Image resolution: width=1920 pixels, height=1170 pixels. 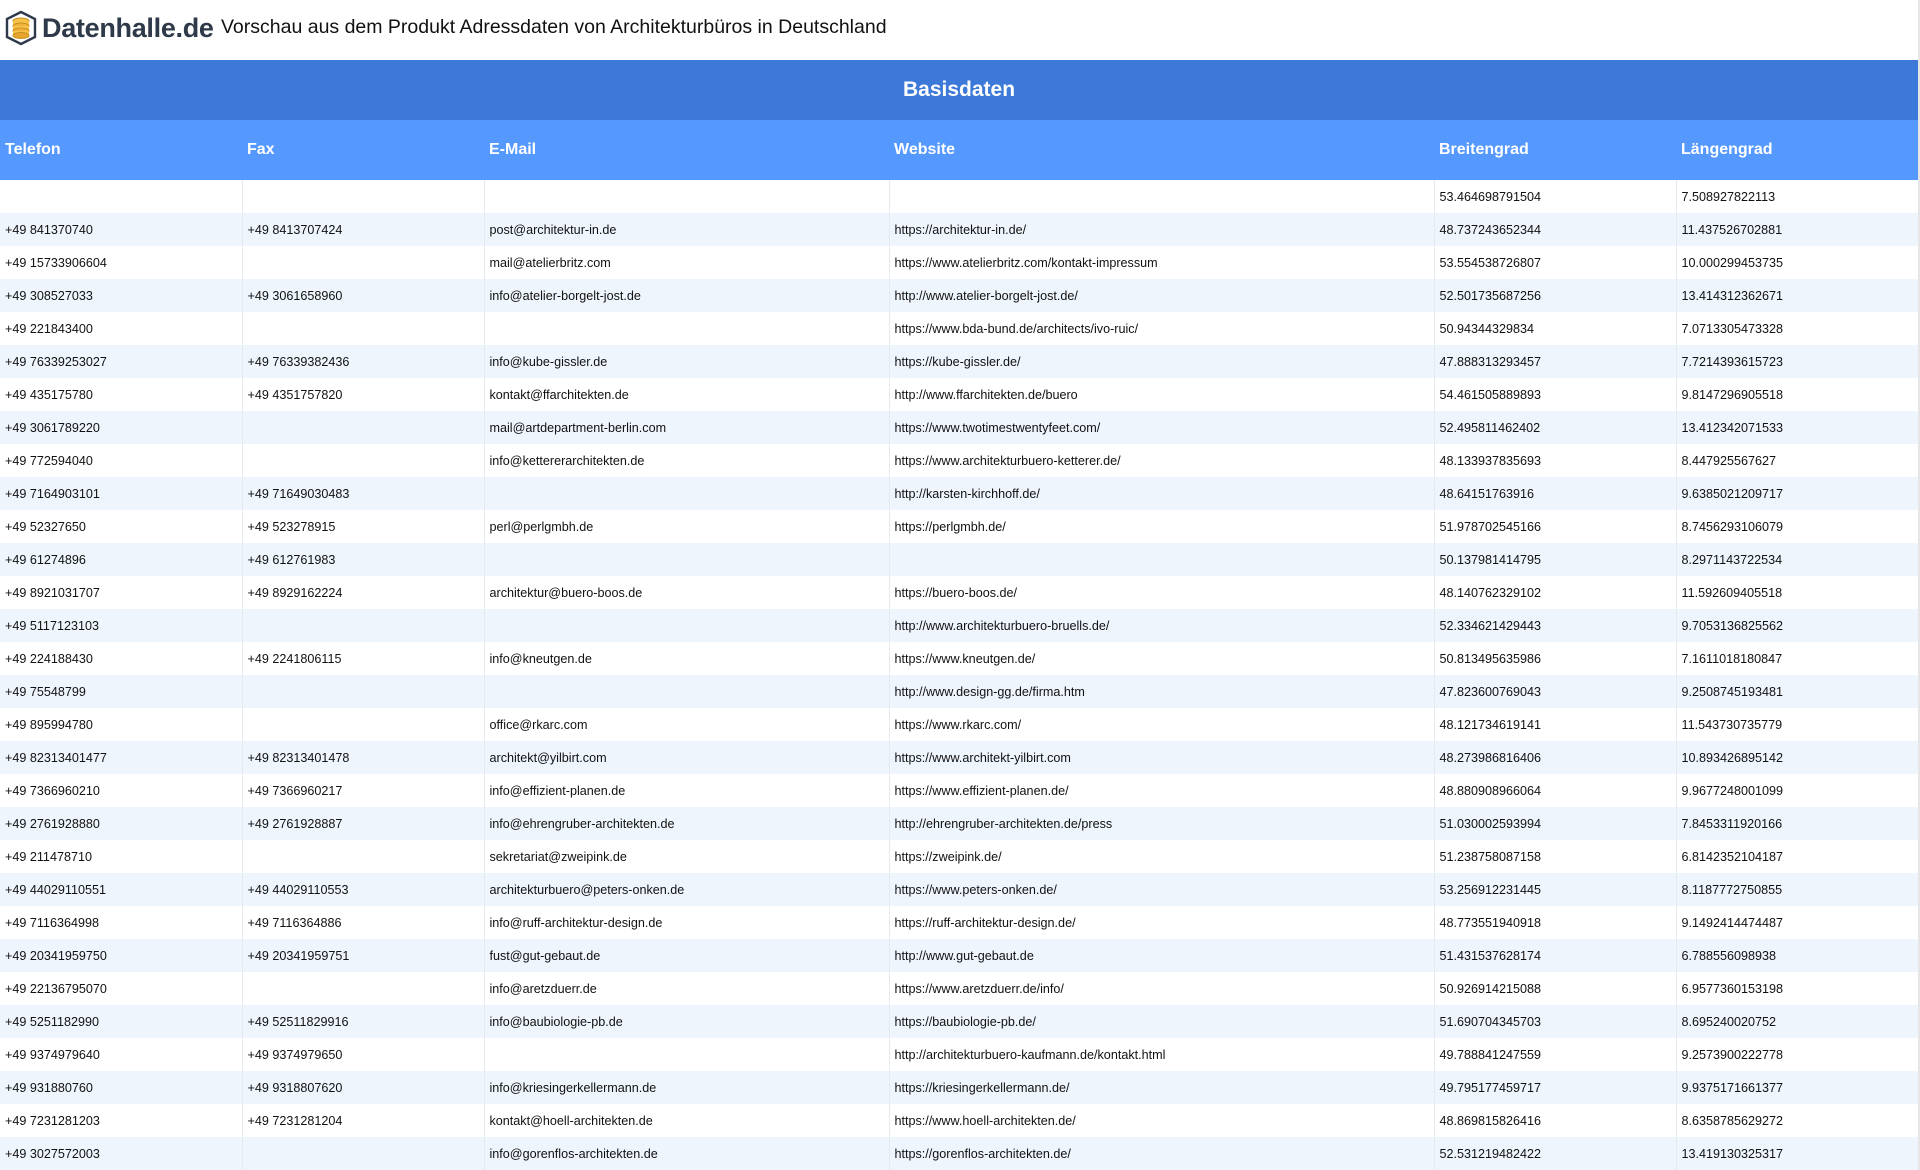 I want to click on datenhalle-logo: Datenhalle.de, so click(x=109, y=28).